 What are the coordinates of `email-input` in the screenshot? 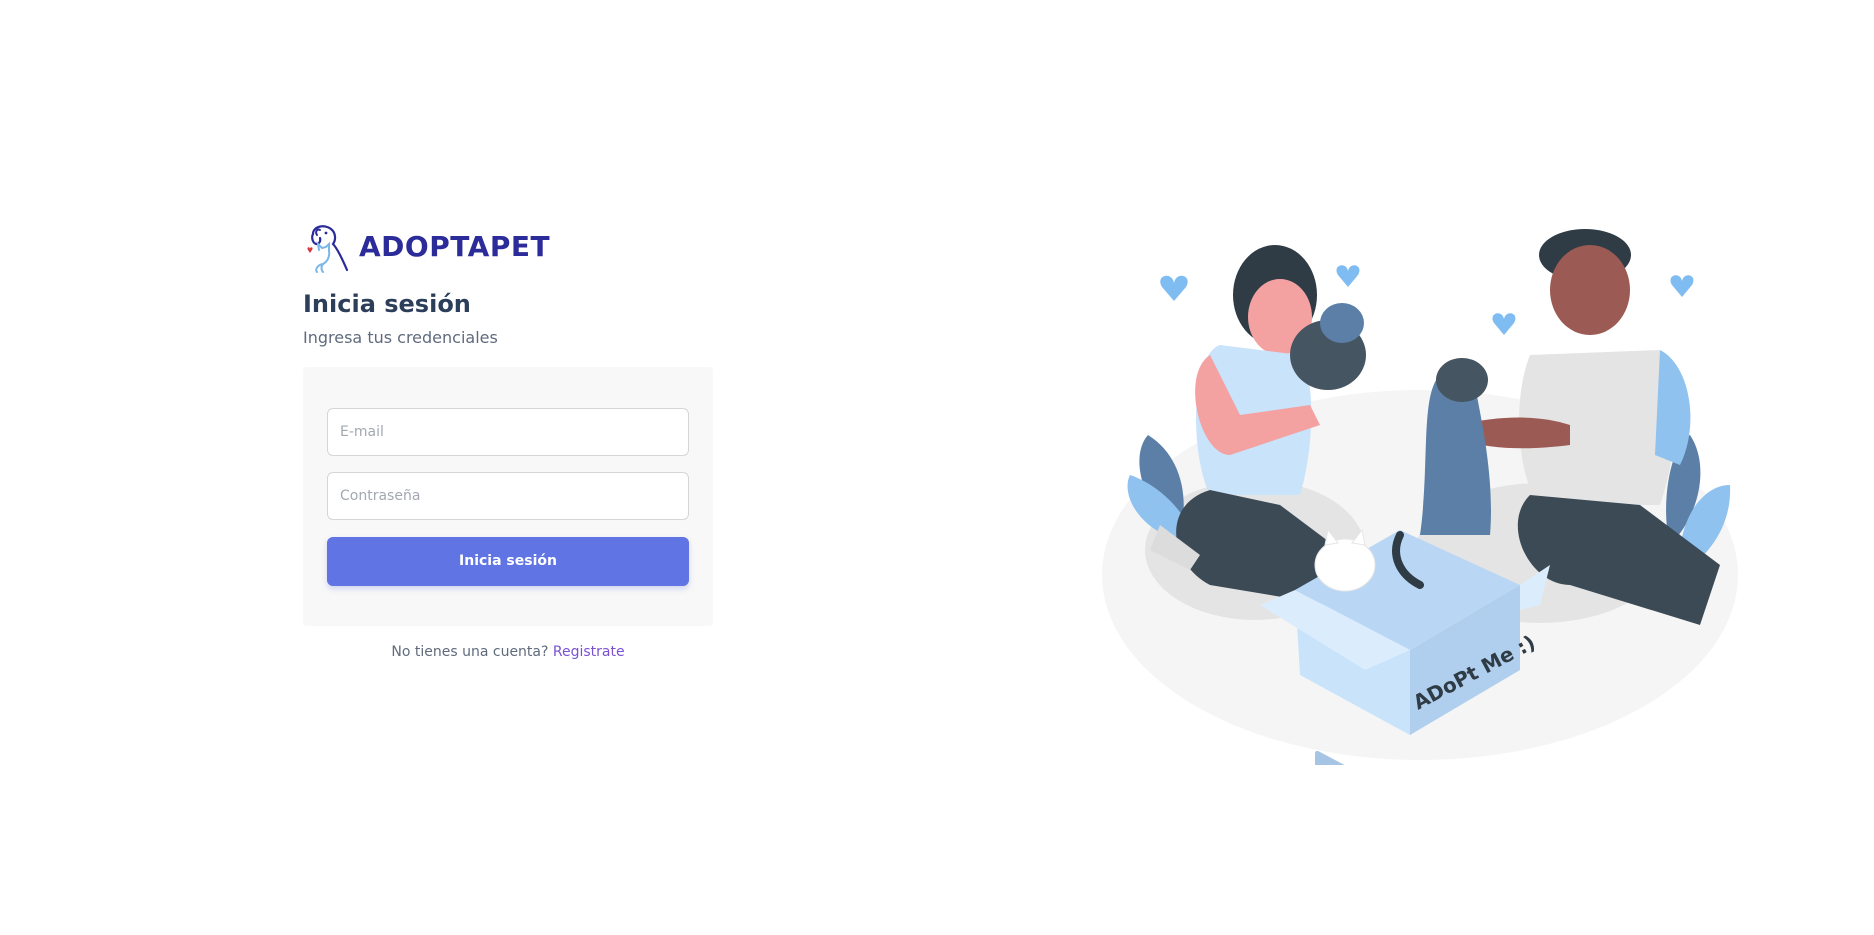 It's located at (508, 431).